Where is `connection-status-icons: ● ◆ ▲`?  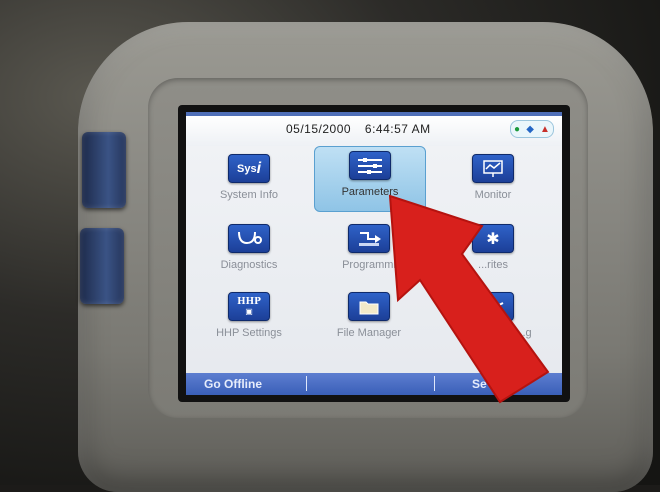
connection-status-icons: ● ◆ ▲ is located at coordinates (532, 129).